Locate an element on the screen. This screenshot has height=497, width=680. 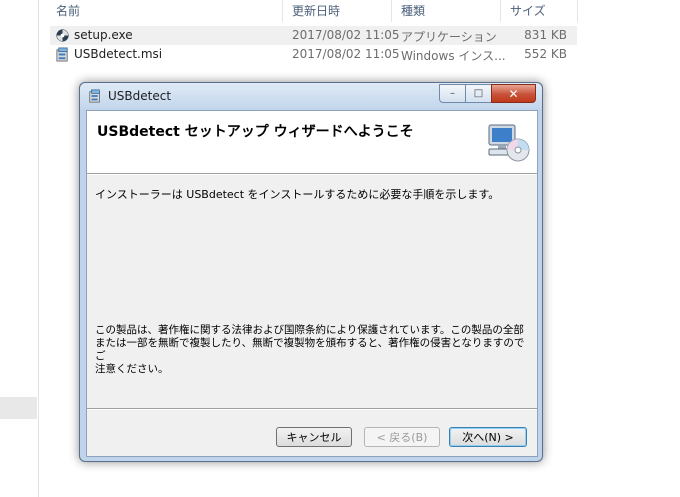
navigation-pane is located at coordinates (19, 248).